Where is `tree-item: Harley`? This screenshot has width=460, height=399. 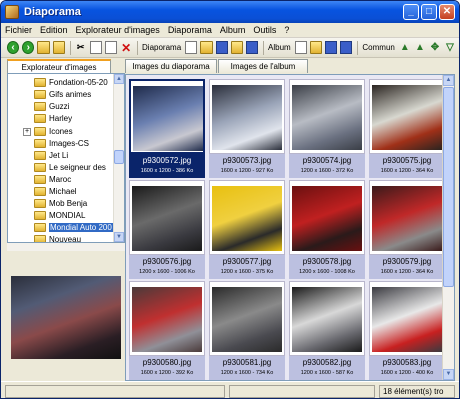
tree-item: Harley is located at coordinates (53, 118).